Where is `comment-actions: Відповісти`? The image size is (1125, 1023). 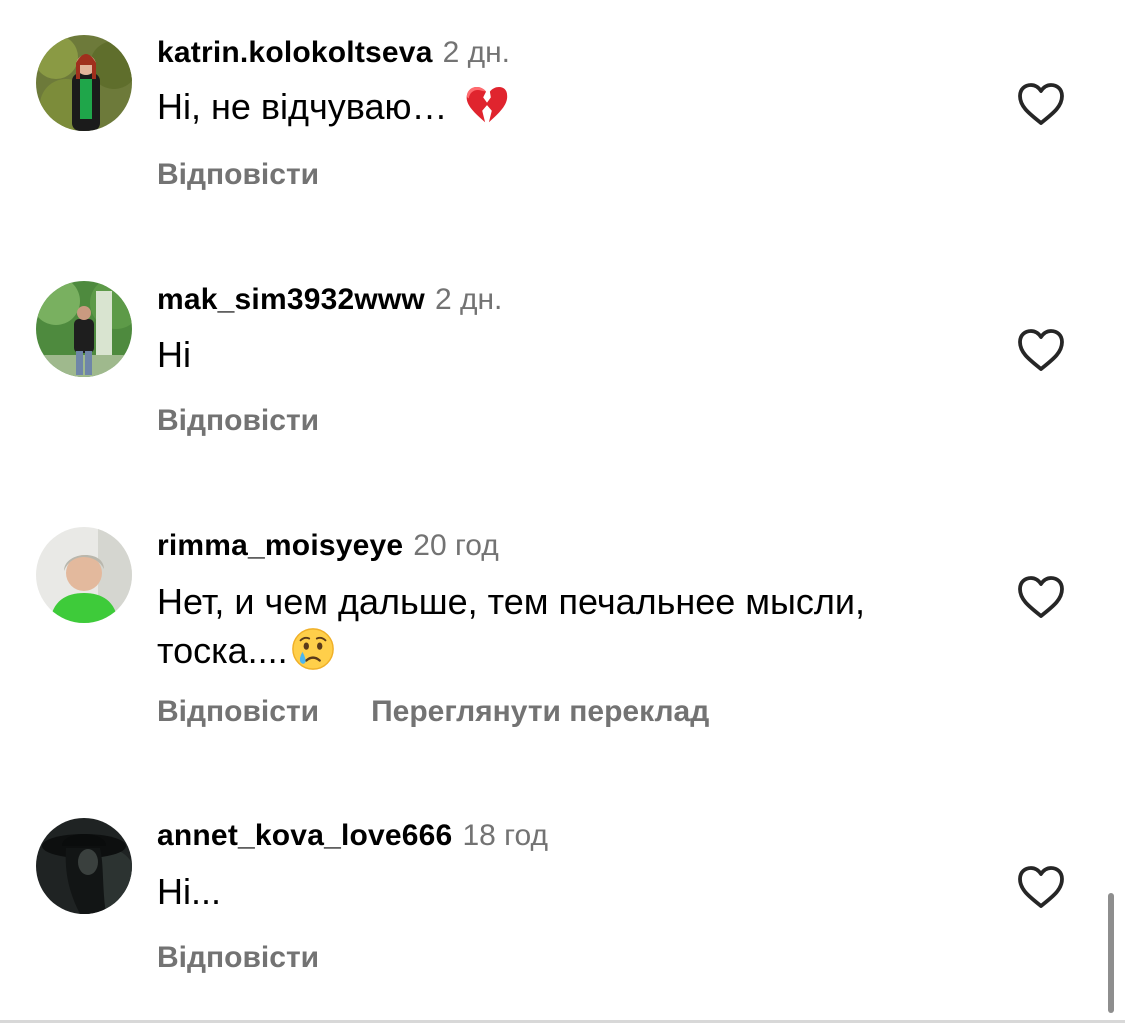 comment-actions: Відповісти is located at coordinates (238, 958).